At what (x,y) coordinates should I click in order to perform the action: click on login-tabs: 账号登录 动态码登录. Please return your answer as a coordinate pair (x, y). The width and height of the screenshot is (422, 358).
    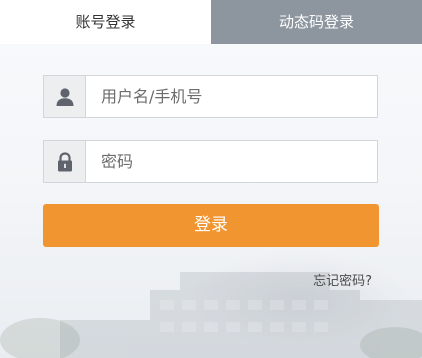
    Looking at the image, I should click on (211, 22).